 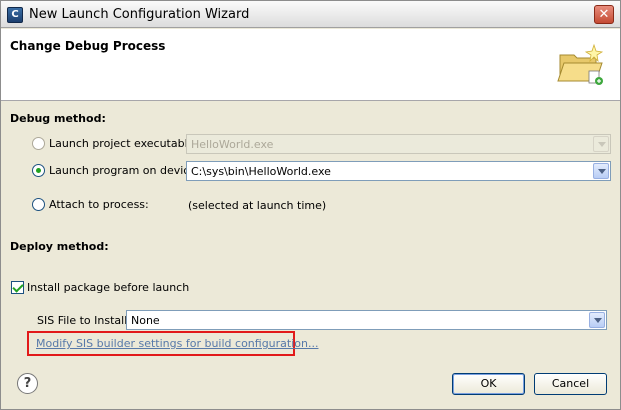 I want to click on folder-wizard-icon, so click(x=580, y=64).